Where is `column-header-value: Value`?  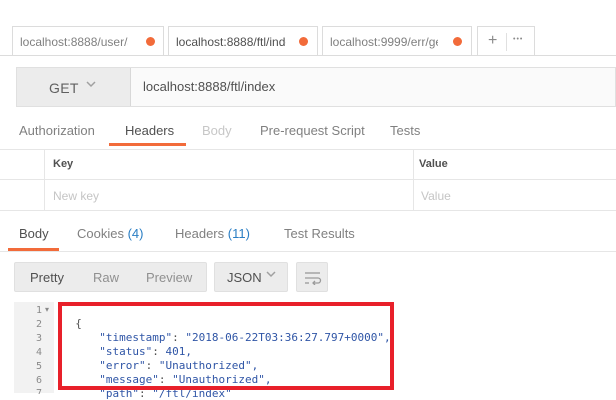
column-header-value: Value is located at coordinates (433, 164).